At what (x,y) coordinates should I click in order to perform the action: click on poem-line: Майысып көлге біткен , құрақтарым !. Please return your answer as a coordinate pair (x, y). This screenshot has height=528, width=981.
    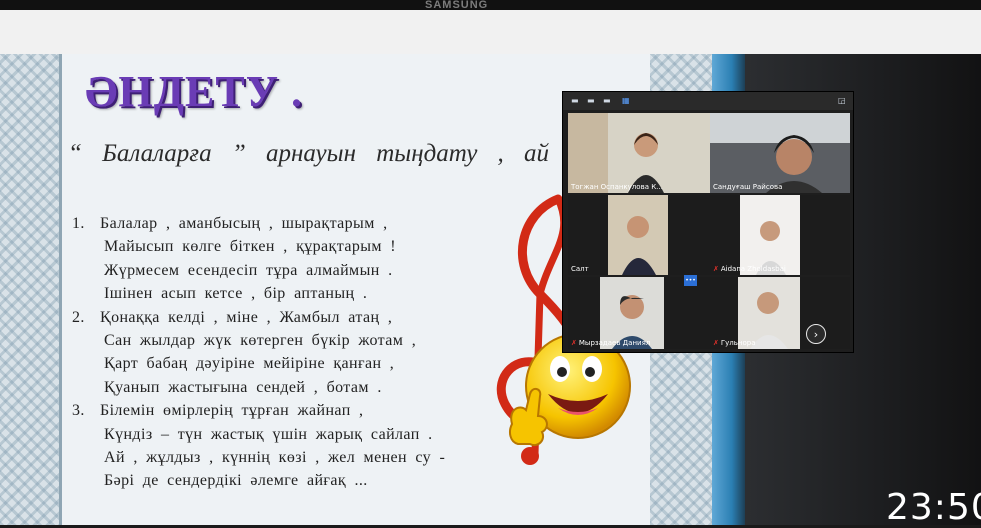
    Looking at the image, I should click on (258, 246).